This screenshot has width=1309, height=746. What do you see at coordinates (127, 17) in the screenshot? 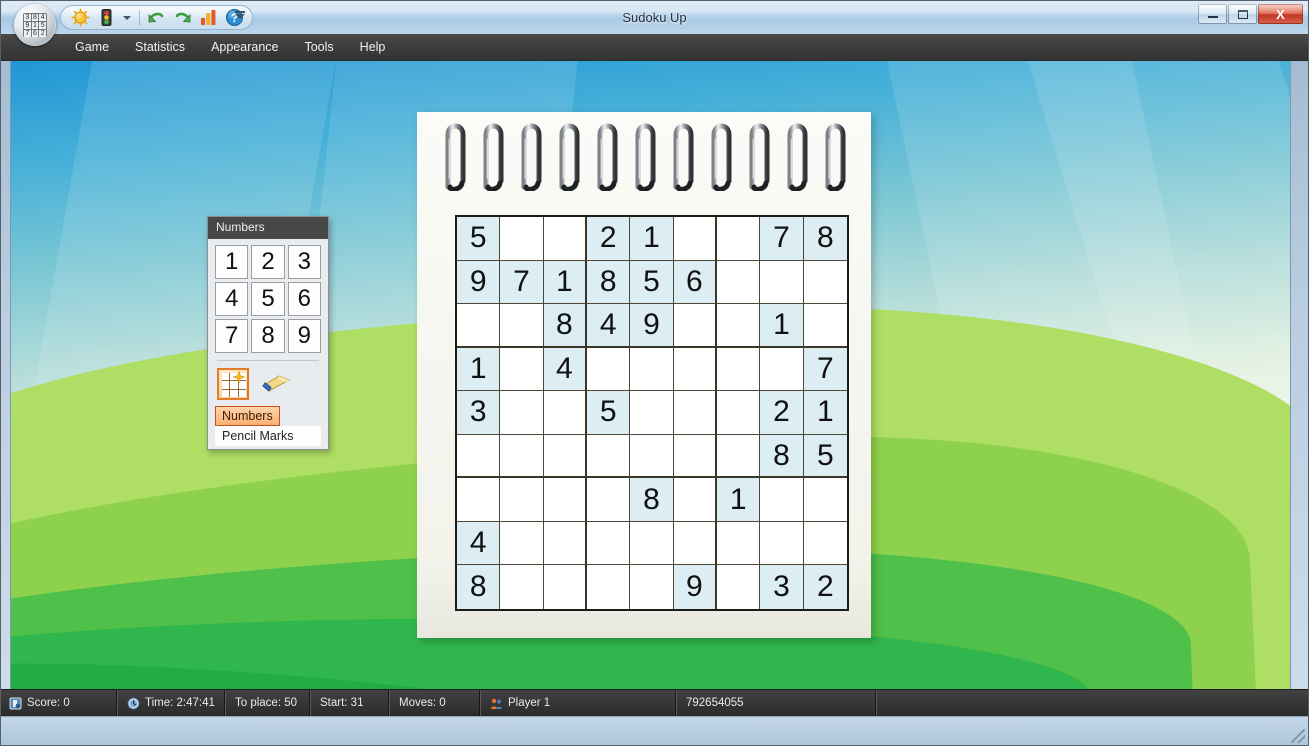
I see `difficulty-dropdown-caret` at bounding box center [127, 17].